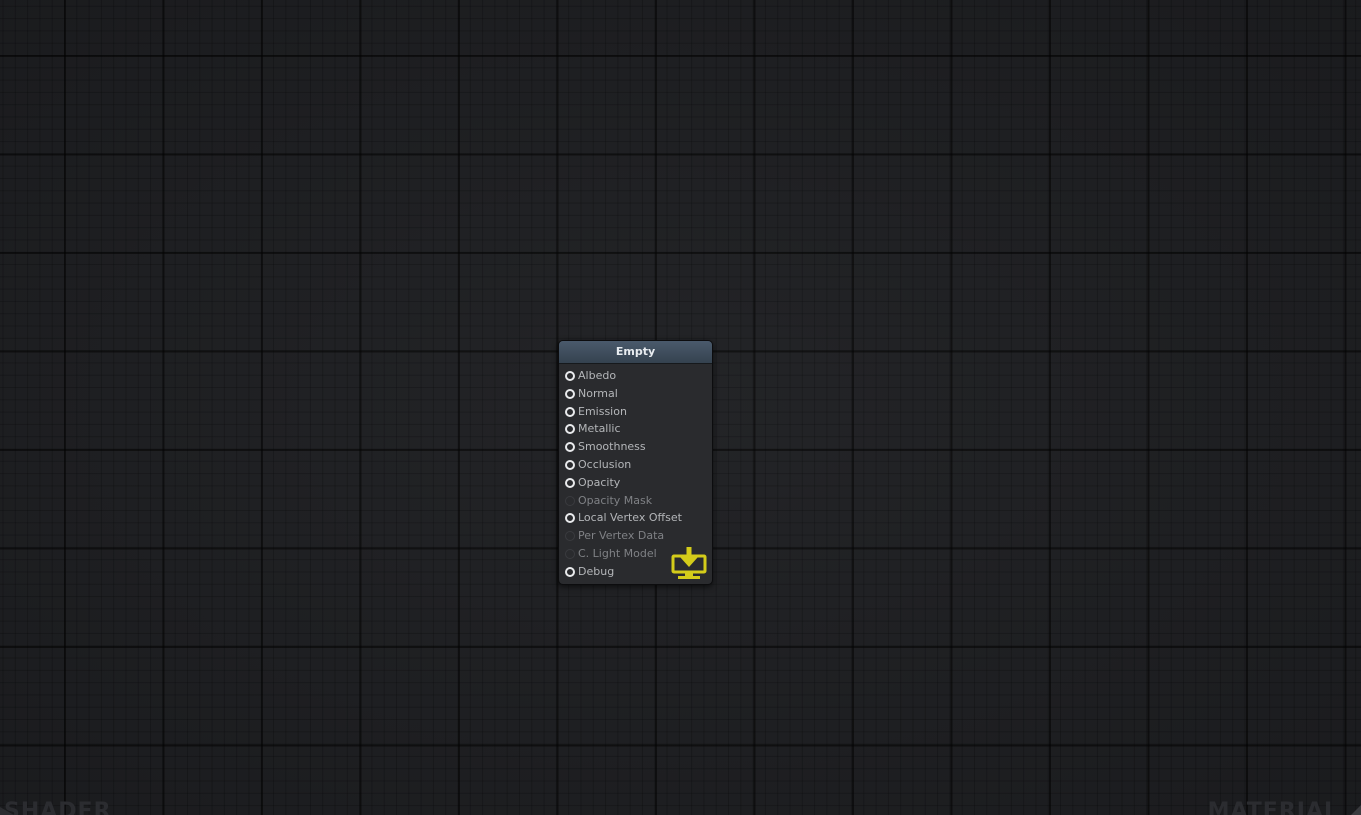 This screenshot has height=815, width=1361. I want to click on shader-mode-label: SHADER, so click(58, 807).